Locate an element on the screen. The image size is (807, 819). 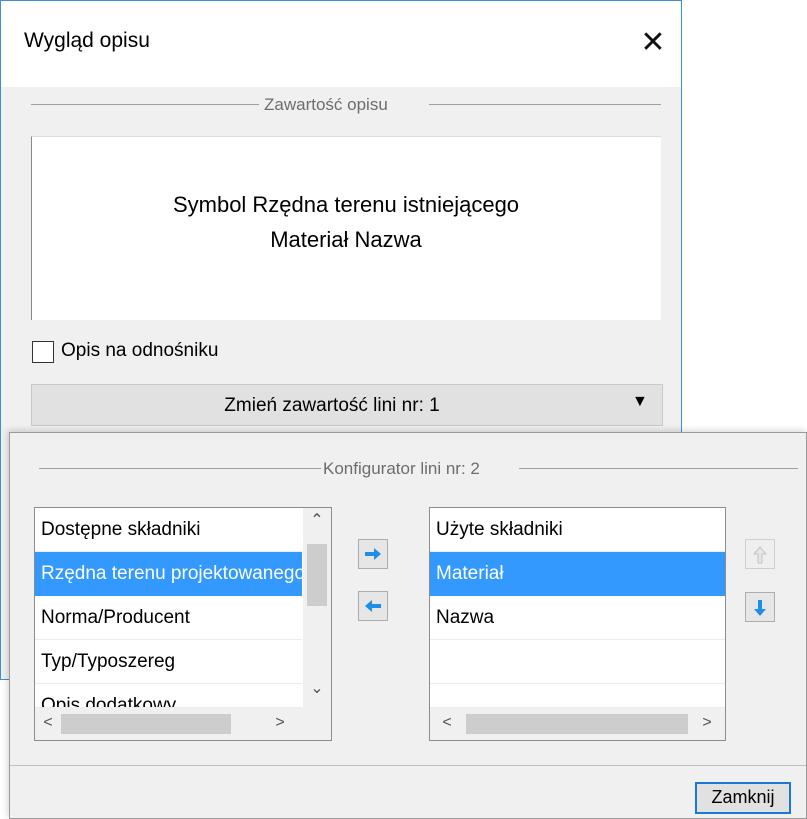
line-select-dropdown: Zmień zawartość lini nr: 1 ▼ is located at coordinates (347, 405).